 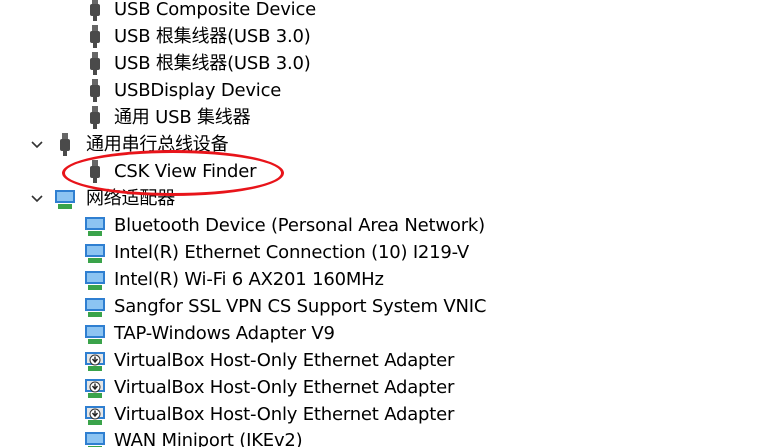 What do you see at coordinates (130, 198) in the screenshot?
I see `tree-category-label: 网络适配器` at bounding box center [130, 198].